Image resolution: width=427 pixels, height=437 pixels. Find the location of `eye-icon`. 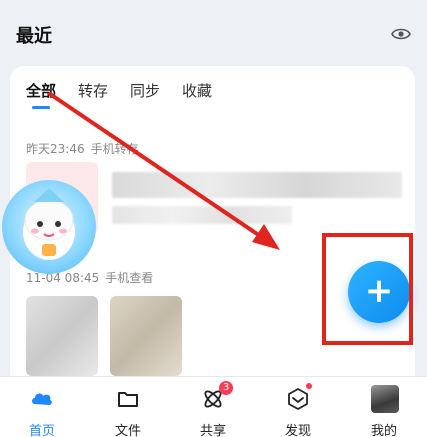

eye-icon is located at coordinates (401, 34).